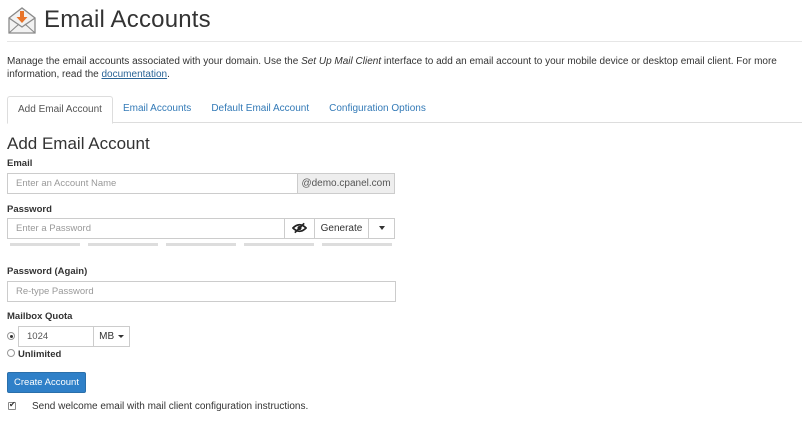  What do you see at coordinates (40, 316) in the screenshot?
I see `mailbox-quota-label: Mailbox Quota` at bounding box center [40, 316].